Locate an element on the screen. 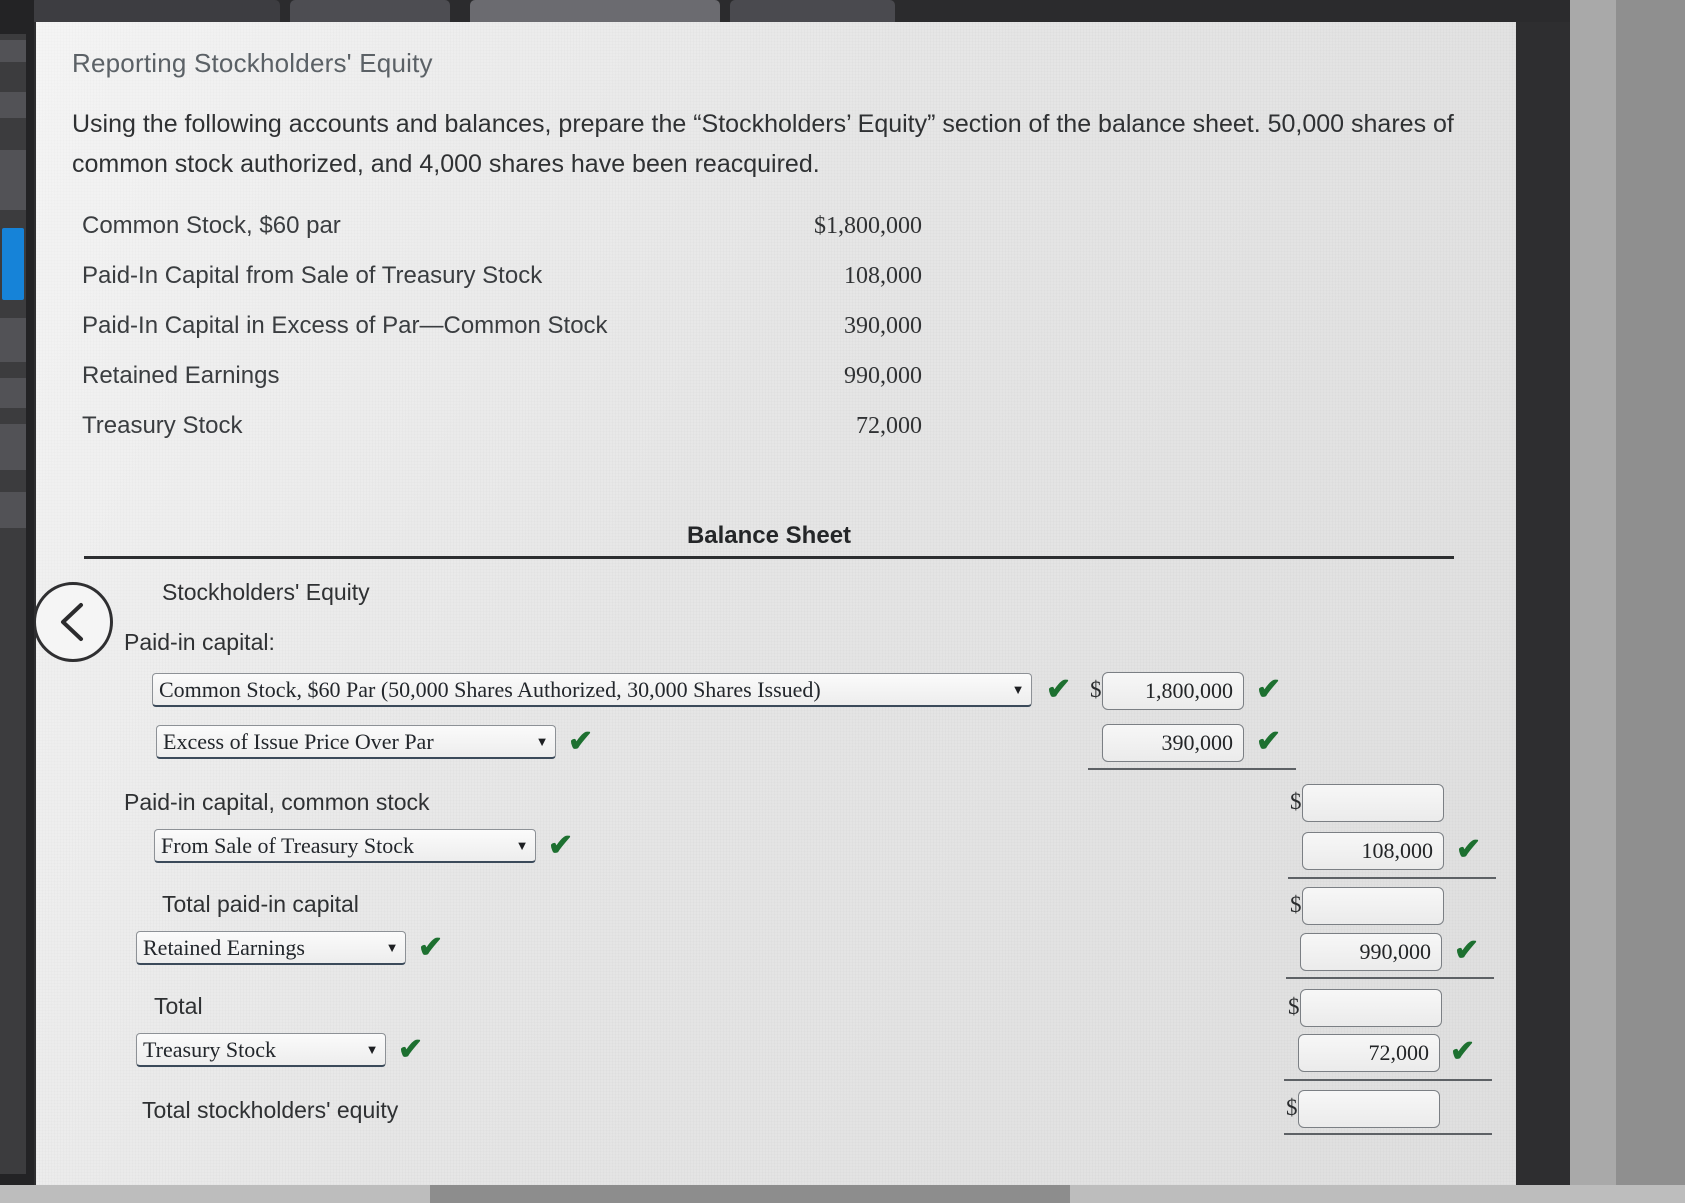 This screenshot has height=1203, width=1685. common-stock-amount-input: 1,800,000 is located at coordinates (1173, 691).